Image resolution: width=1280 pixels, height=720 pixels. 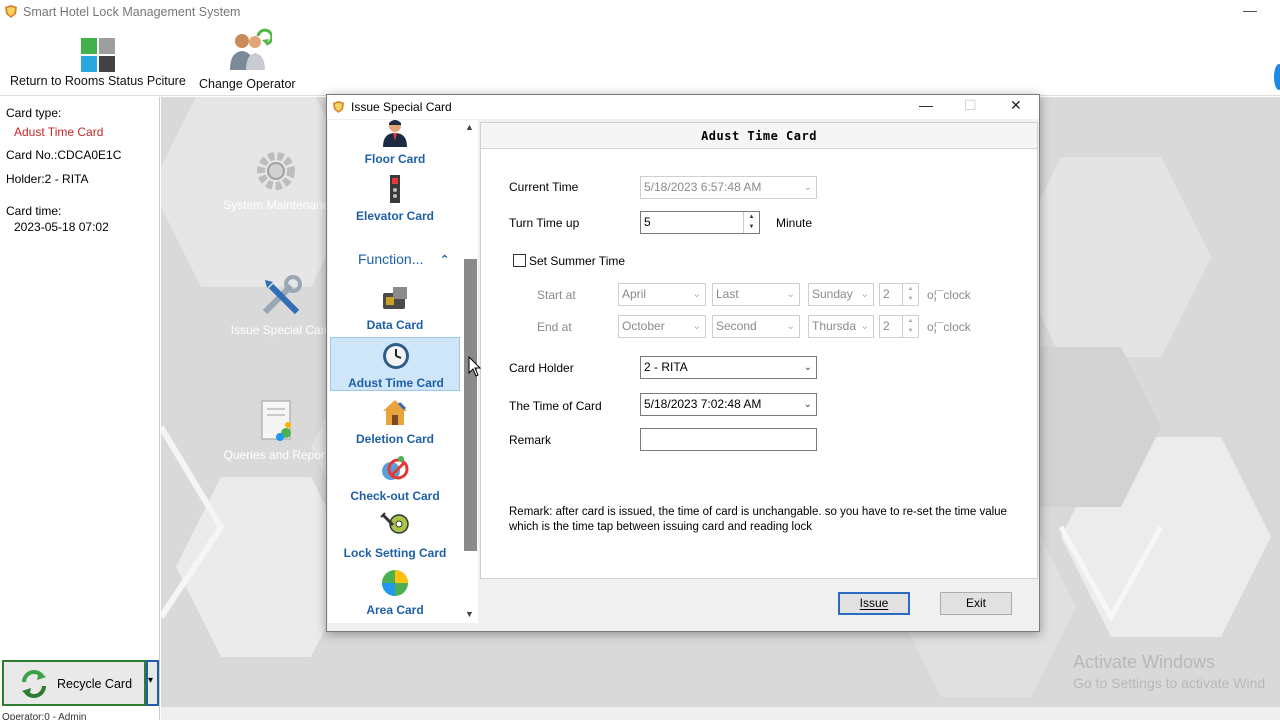 I want to click on sidebar-item-check-out-card: Check-out Card, so click(x=395, y=478).